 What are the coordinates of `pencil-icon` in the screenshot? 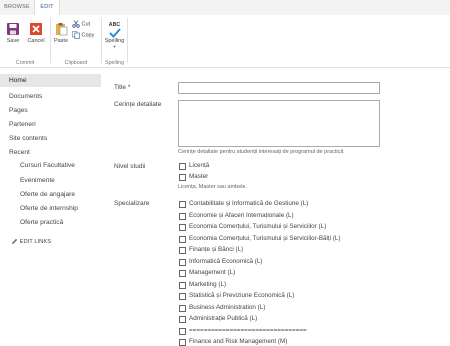 It's located at (15, 241).